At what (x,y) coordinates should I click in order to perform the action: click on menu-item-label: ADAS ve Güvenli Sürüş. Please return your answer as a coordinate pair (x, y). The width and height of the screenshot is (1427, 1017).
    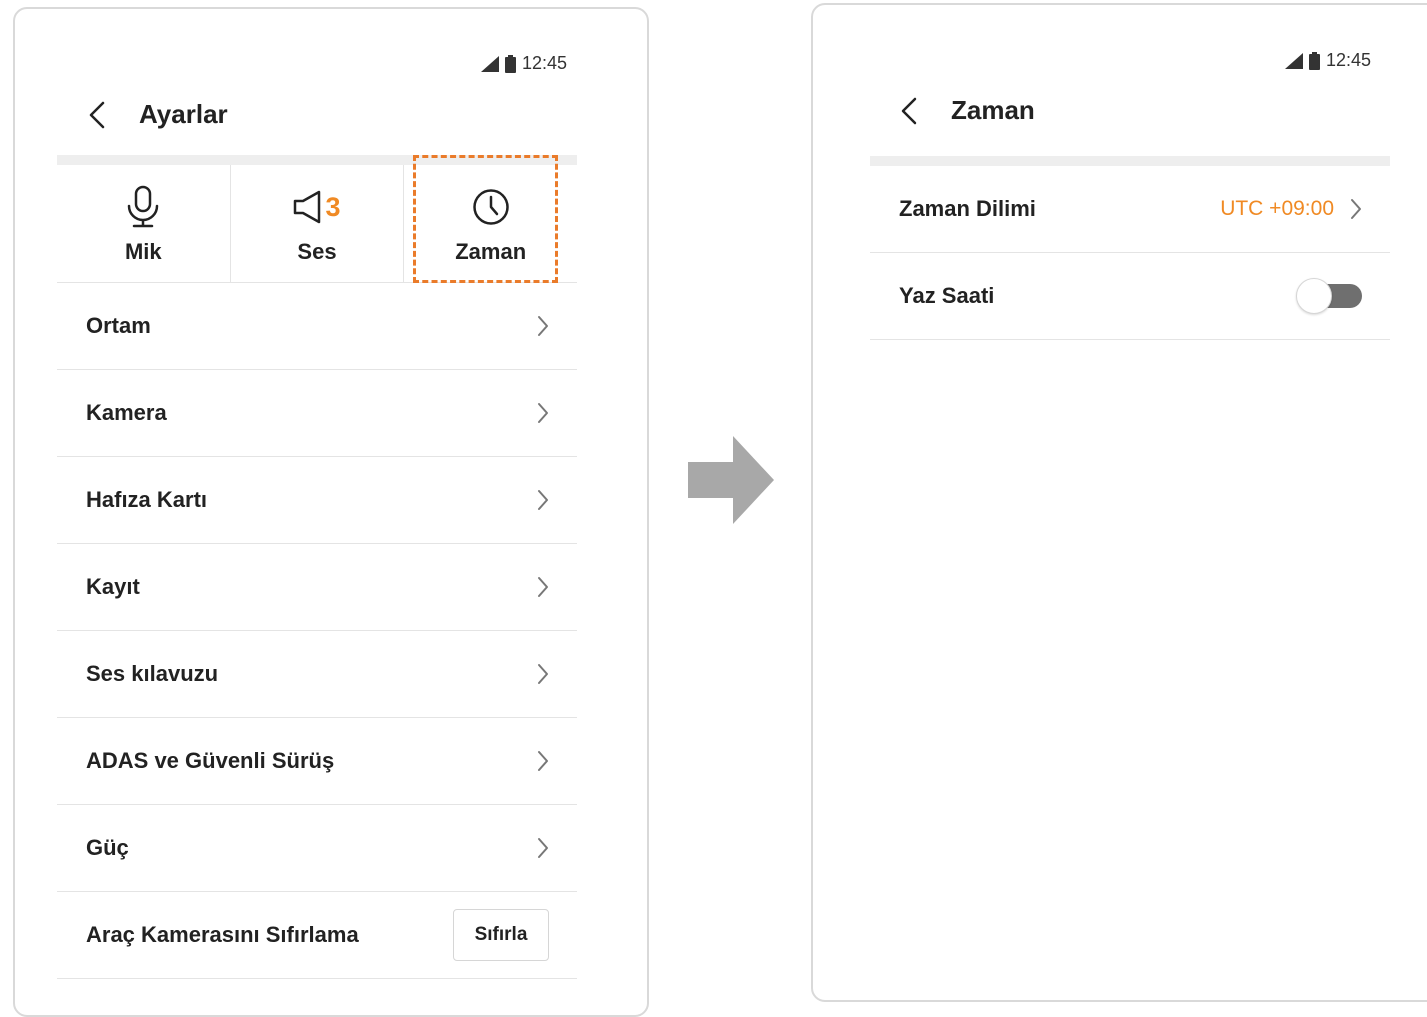
    Looking at the image, I should click on (210, 760).